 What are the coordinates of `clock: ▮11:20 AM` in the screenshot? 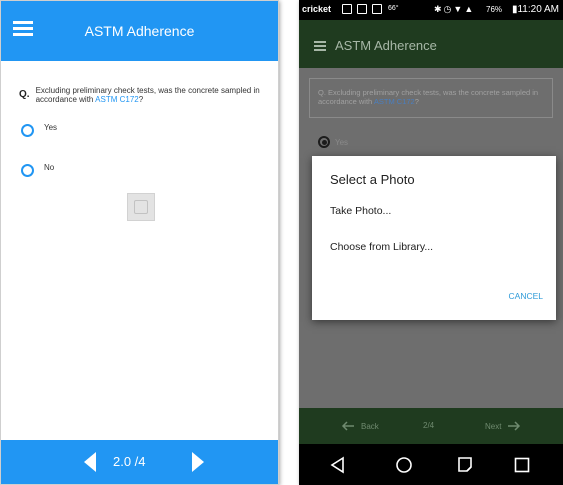 It's located at (535, 9).